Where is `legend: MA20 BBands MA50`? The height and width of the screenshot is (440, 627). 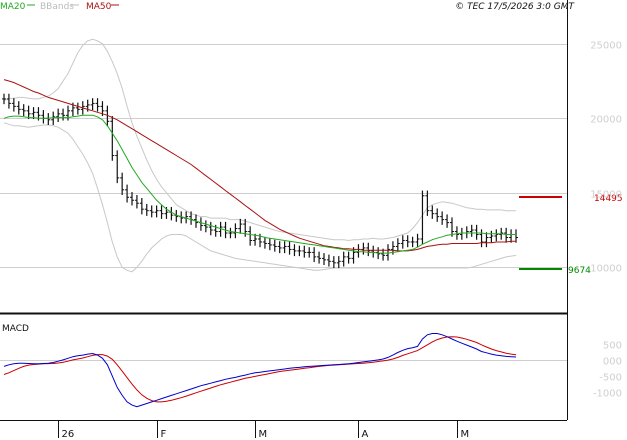
legend: MA20 BBands MA50 is located at coordinates (59, 7).